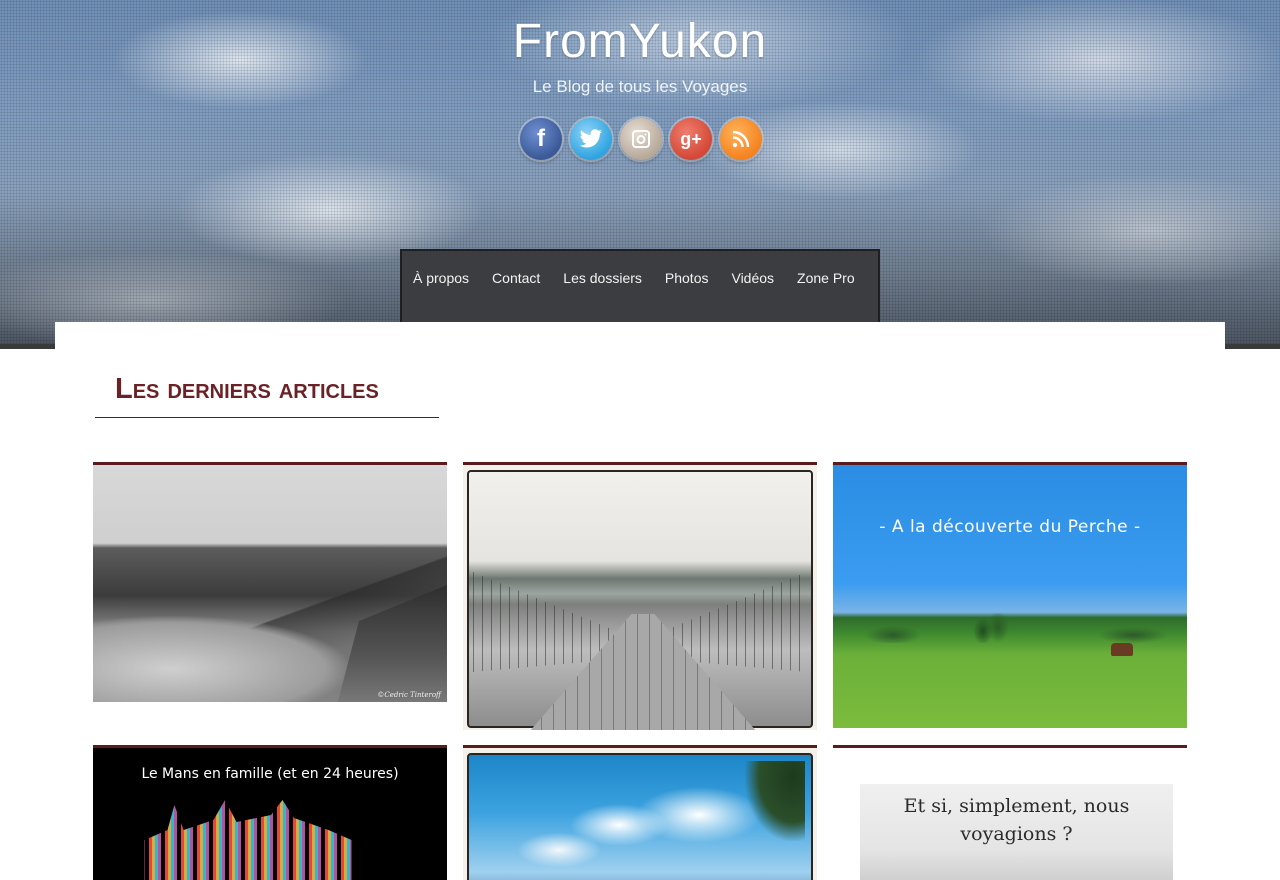 This screenshot has width=1280, height=880. Describe the element at coordinates (1010, 595) in the screenshot. I see `article-card-perche: - A la découverte du Perche -` at that location.